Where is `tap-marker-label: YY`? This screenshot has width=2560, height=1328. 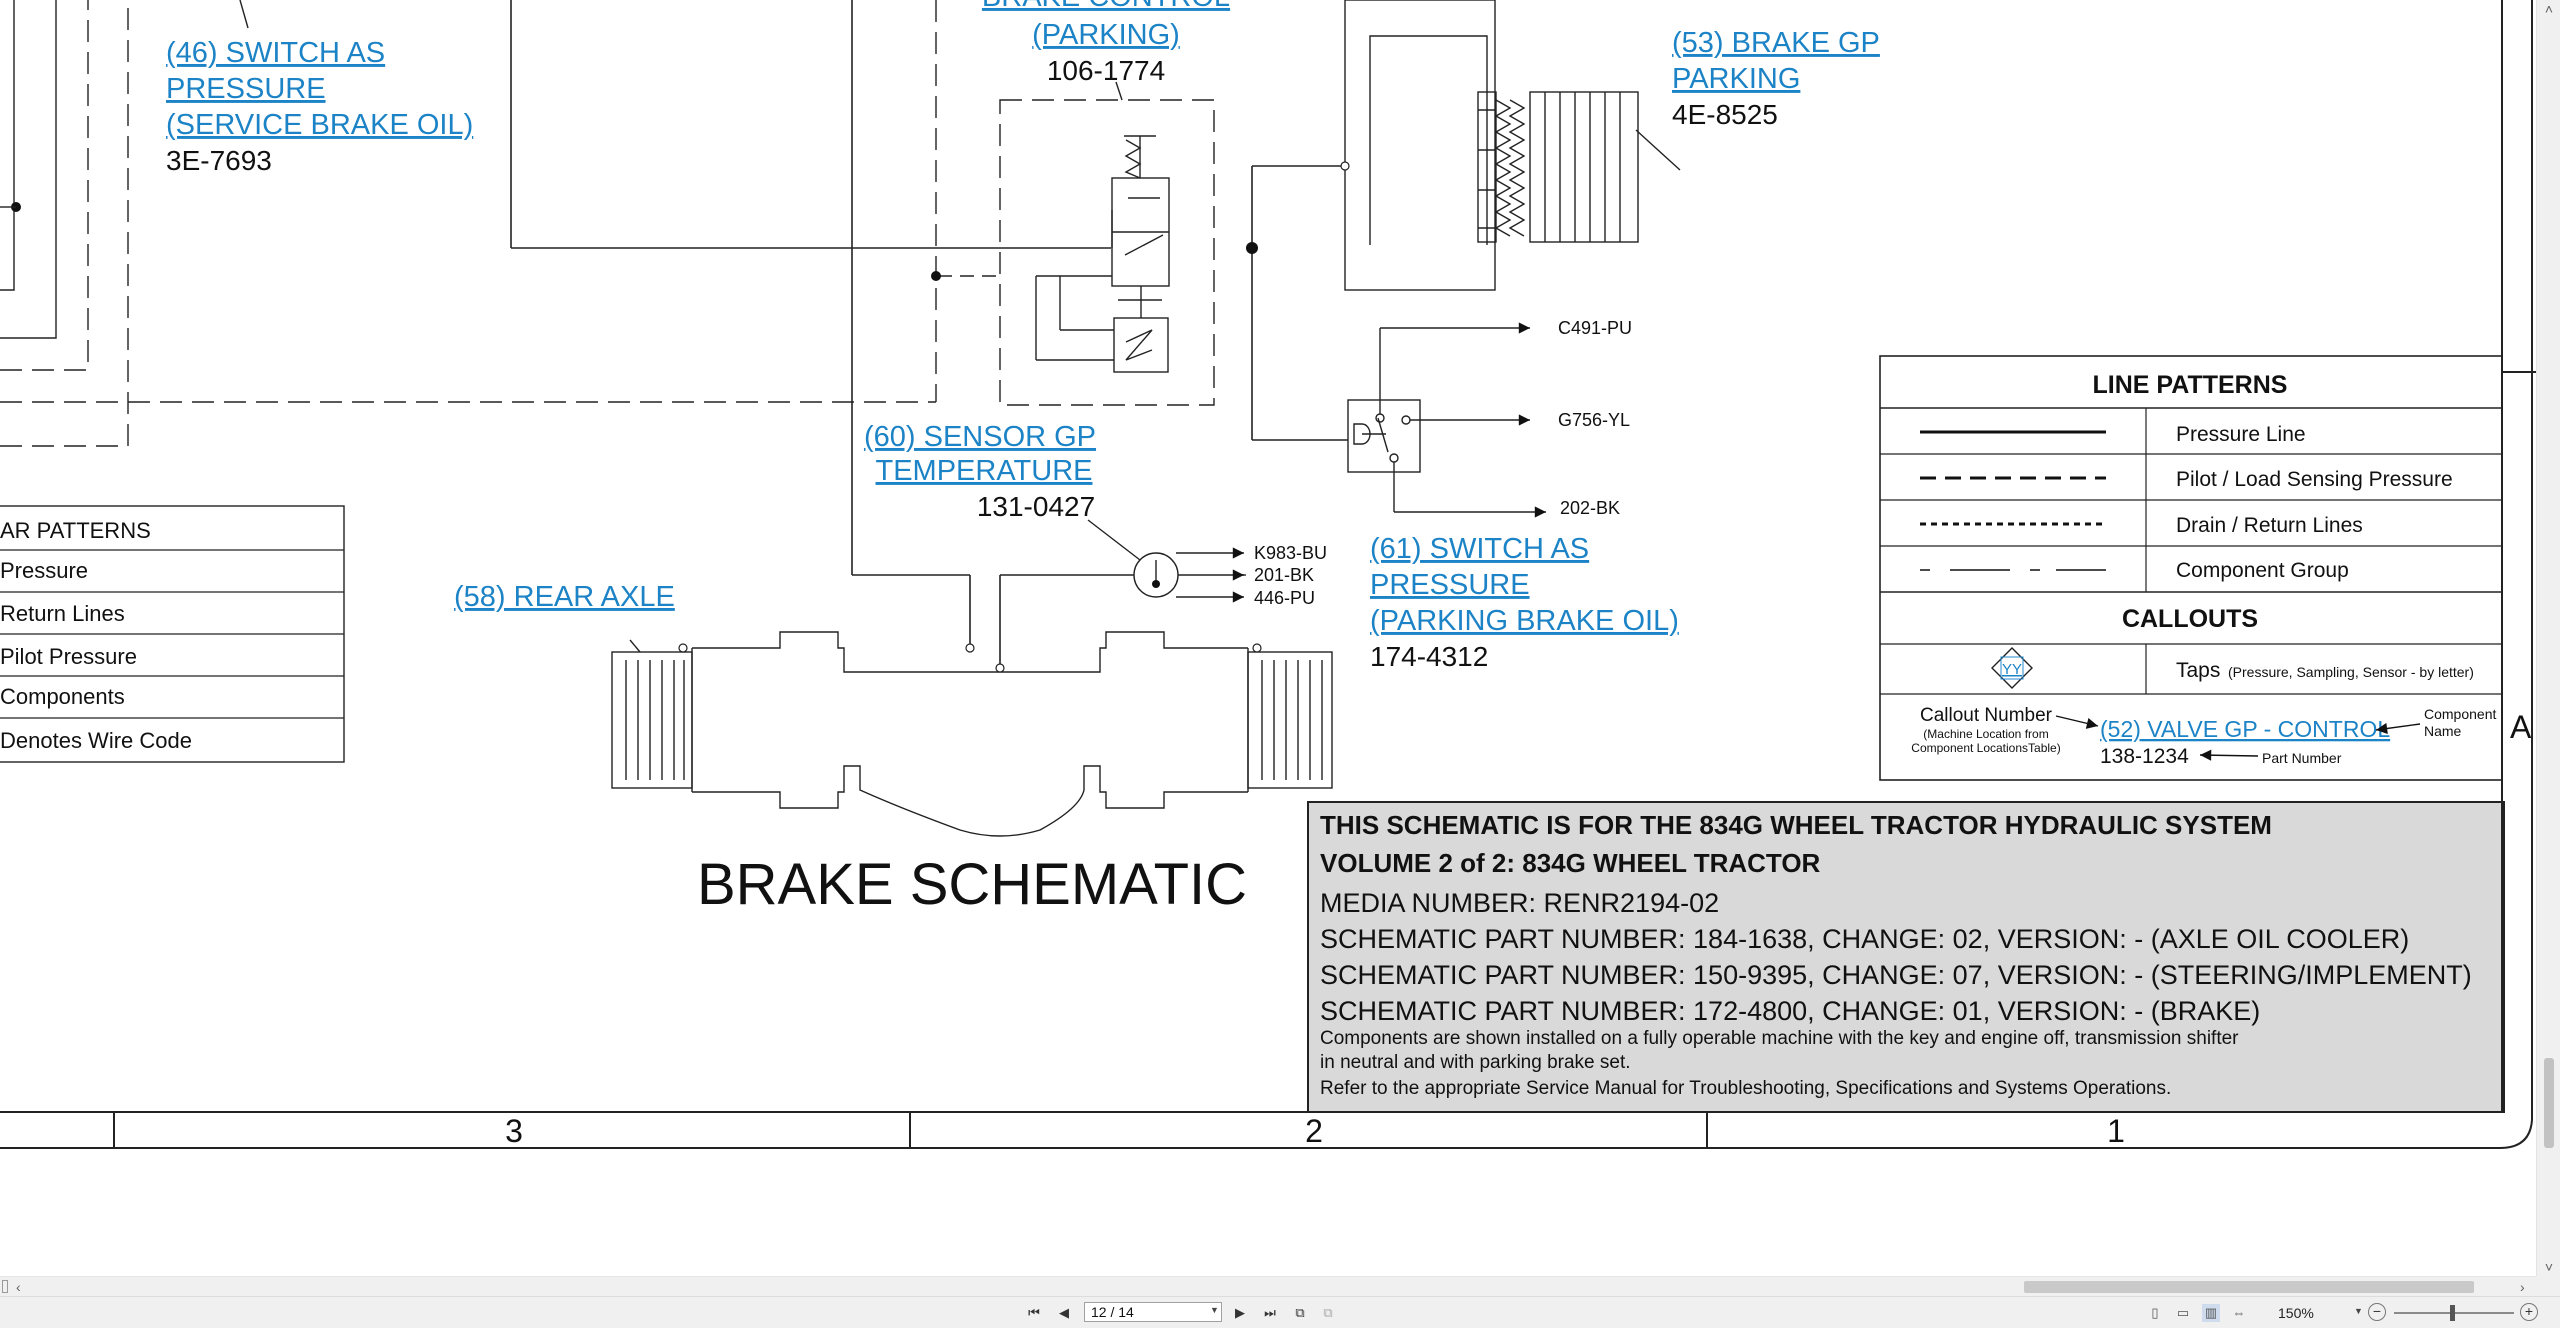
tap-marker-label: YY is located at coordinates (2012, 669).